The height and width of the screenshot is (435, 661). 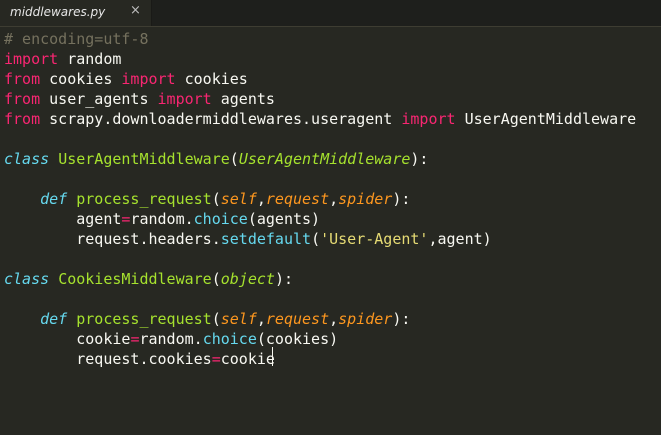 I want to click on code-line-2: import random, so click(x=62, y=59).